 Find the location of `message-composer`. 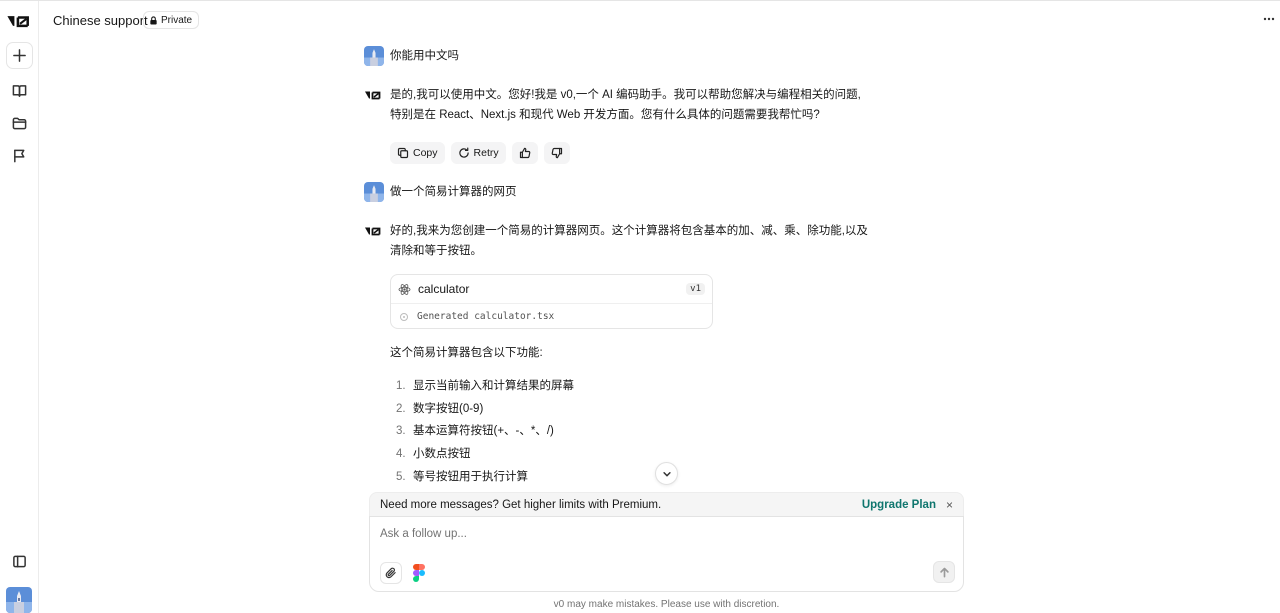

message-composer is located at coordinates (666, 554).